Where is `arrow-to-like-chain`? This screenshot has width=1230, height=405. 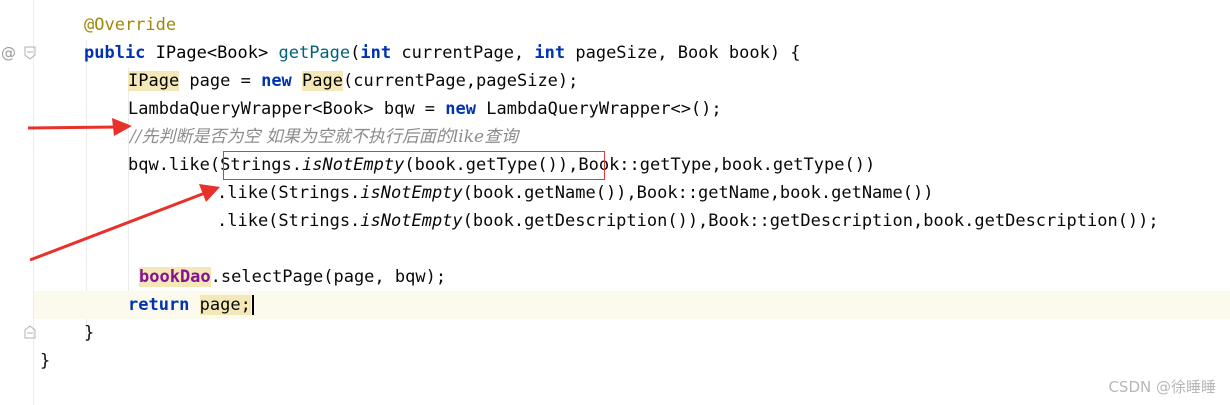 arrow-to-like-chain is located at coordinates (124, 223).